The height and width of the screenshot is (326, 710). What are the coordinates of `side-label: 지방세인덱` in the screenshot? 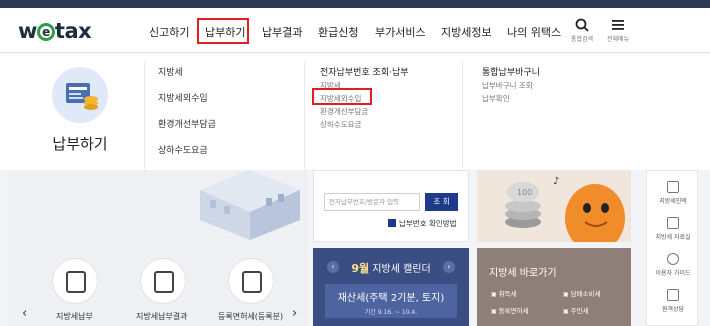 It's located at (673, 201).